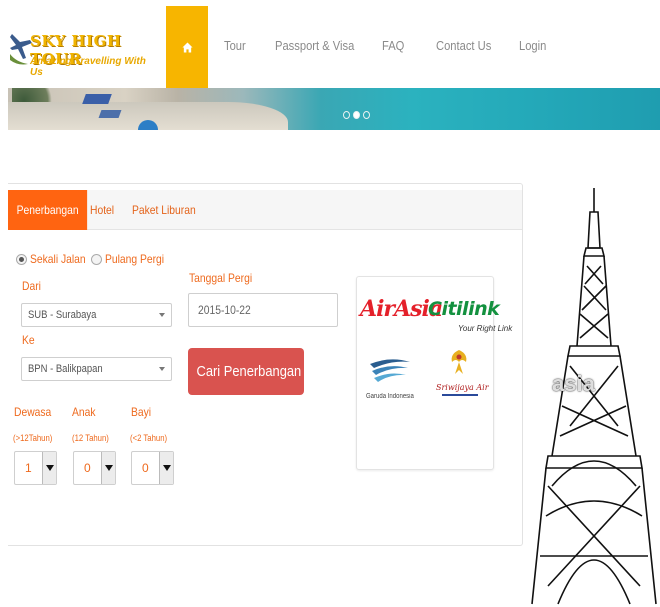 This screenshot has width=660, height=607. Describe the element at coordinates (33, 412) in the screenshot. I see `adult-label: Dewasa` at that location.